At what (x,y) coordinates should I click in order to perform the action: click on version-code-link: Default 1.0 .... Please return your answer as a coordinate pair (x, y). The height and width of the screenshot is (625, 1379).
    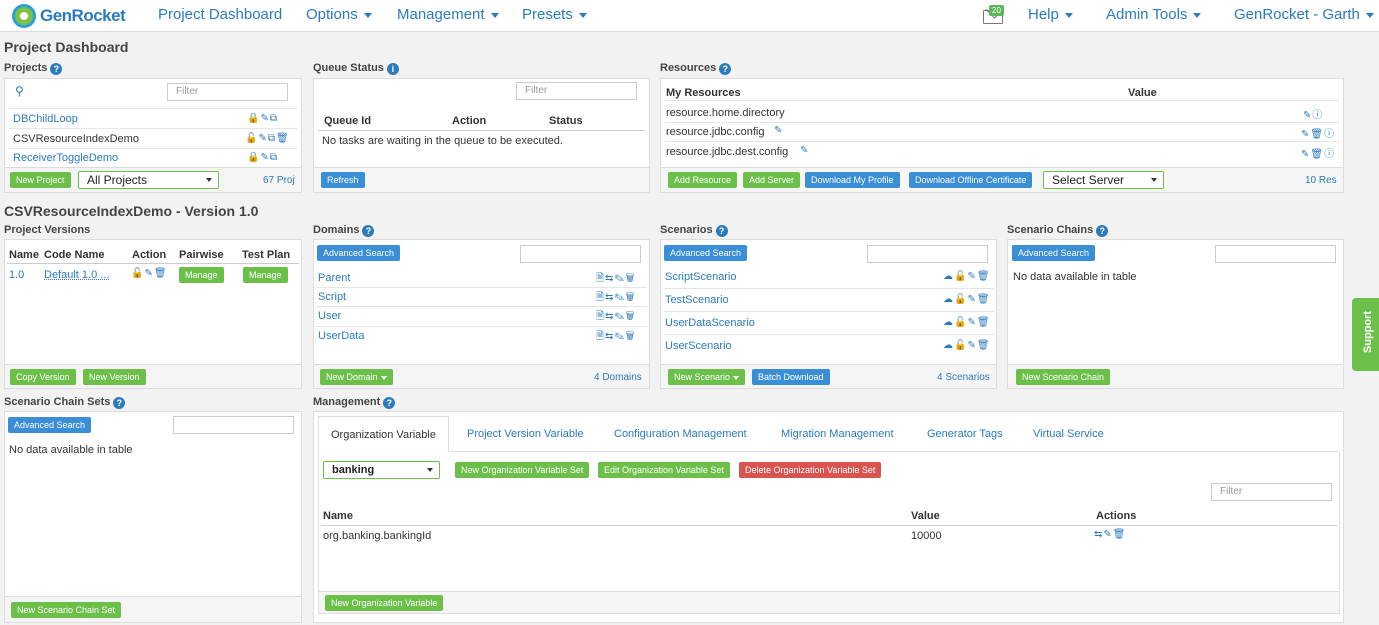
    Looking at the image, I should click on (76, 275).